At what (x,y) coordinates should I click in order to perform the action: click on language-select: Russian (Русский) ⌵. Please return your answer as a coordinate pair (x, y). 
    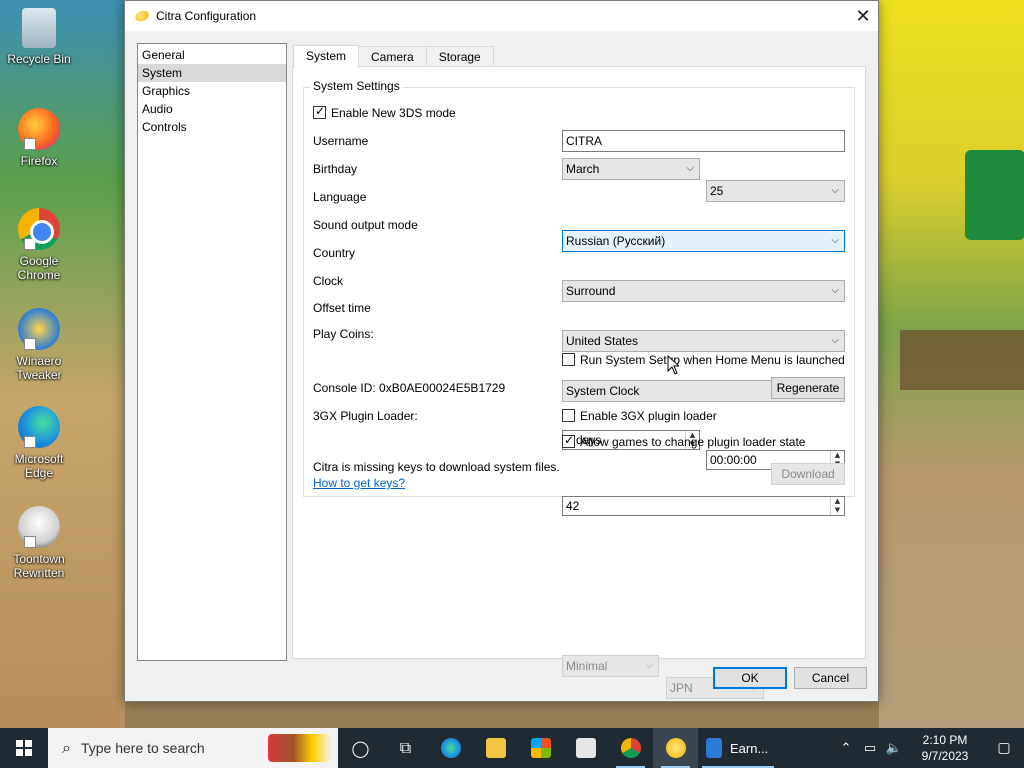
    Looking at the image, I should click on (703, 241).